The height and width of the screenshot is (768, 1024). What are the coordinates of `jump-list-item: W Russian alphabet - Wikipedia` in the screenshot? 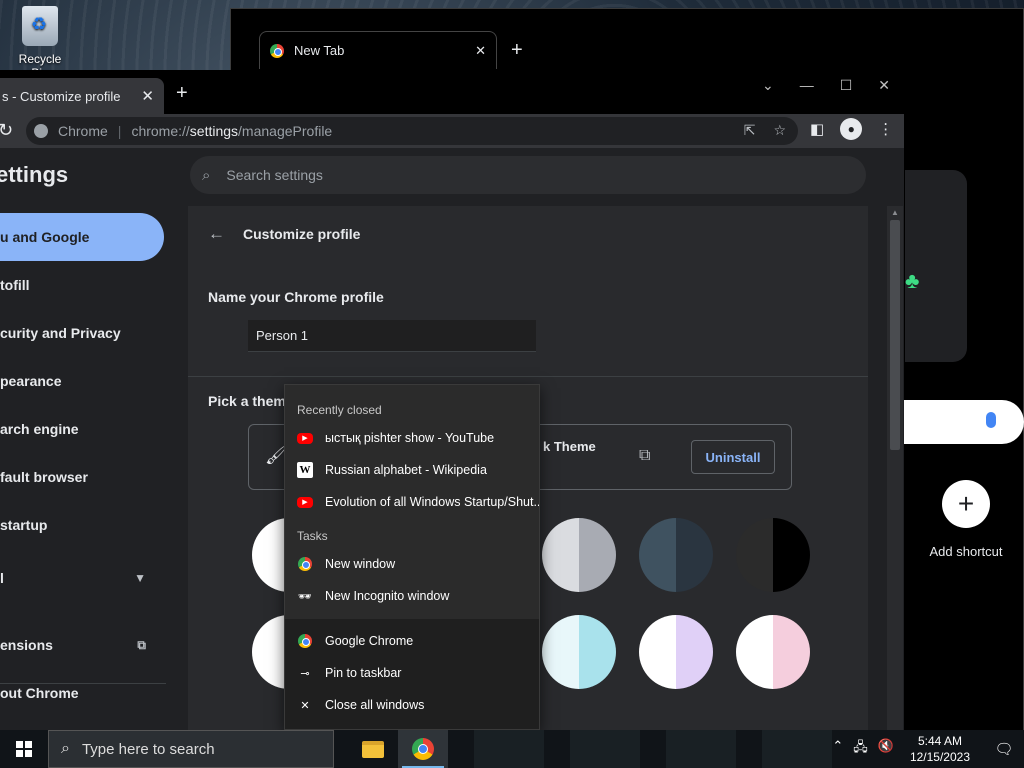 It's located at (412, 470).